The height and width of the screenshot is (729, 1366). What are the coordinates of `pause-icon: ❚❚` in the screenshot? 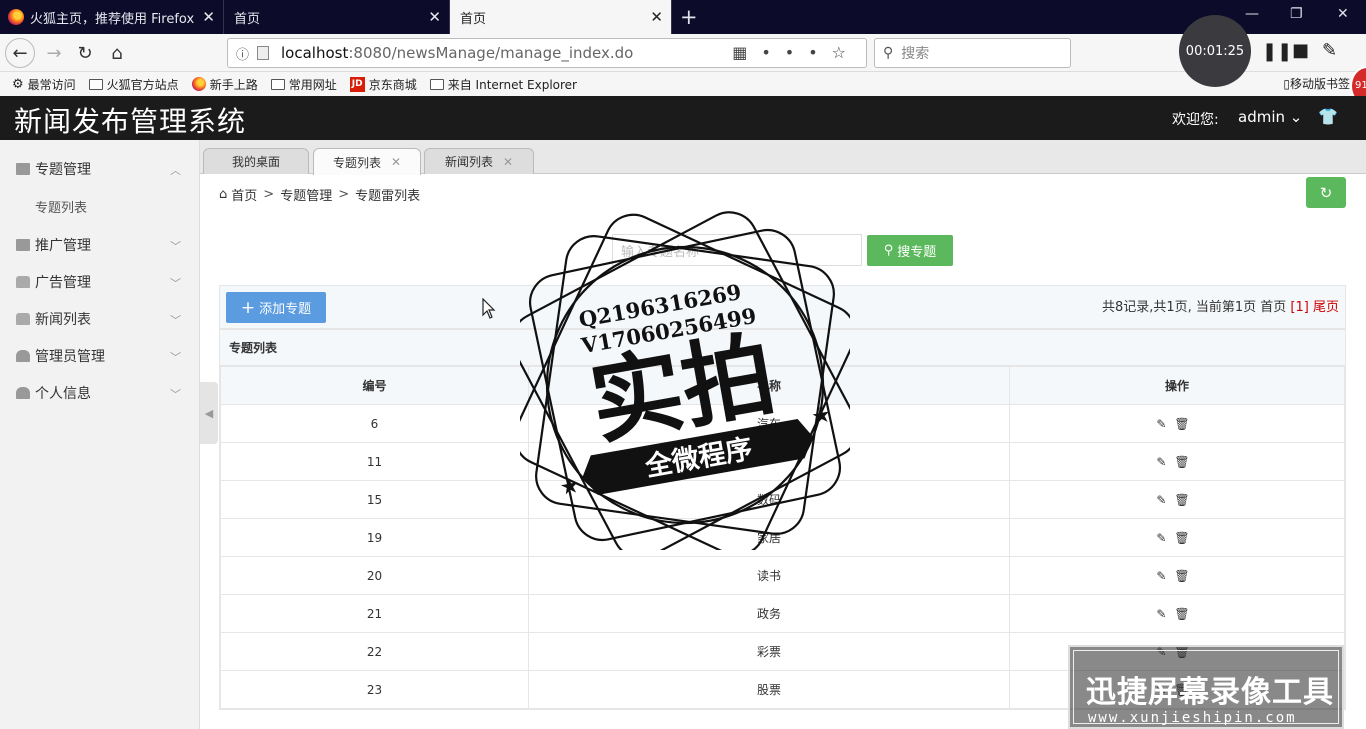 It's located at (1277, 51).